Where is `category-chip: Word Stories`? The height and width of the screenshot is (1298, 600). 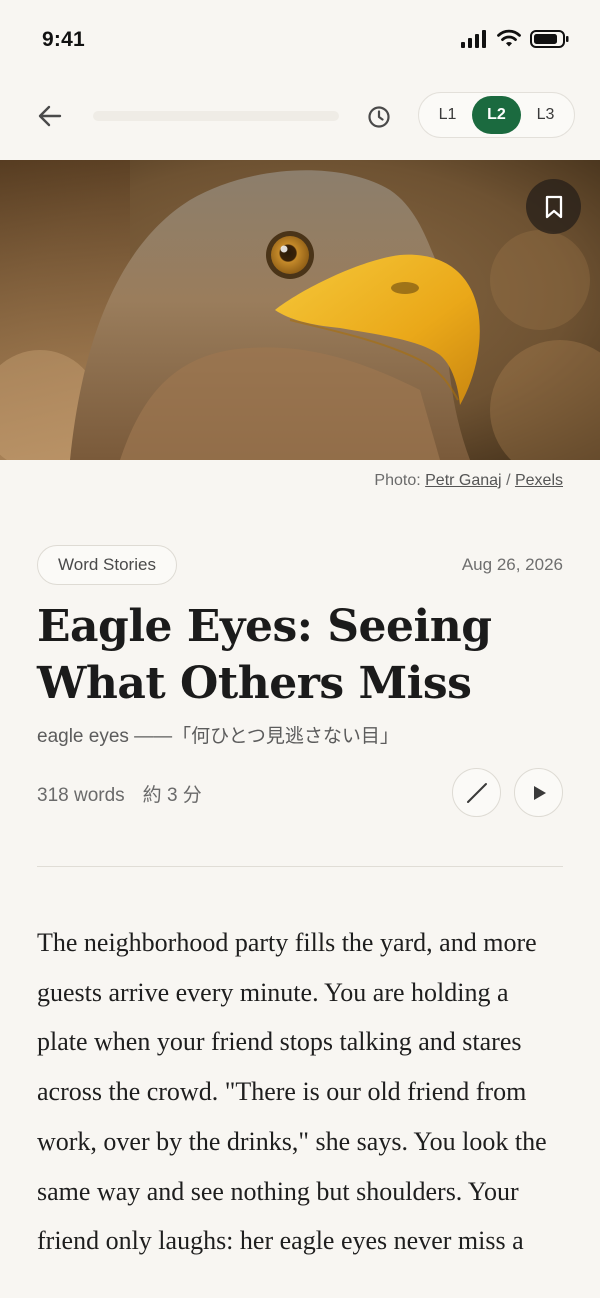
category-chip: Word Stories is located at coordinates (107, 565).